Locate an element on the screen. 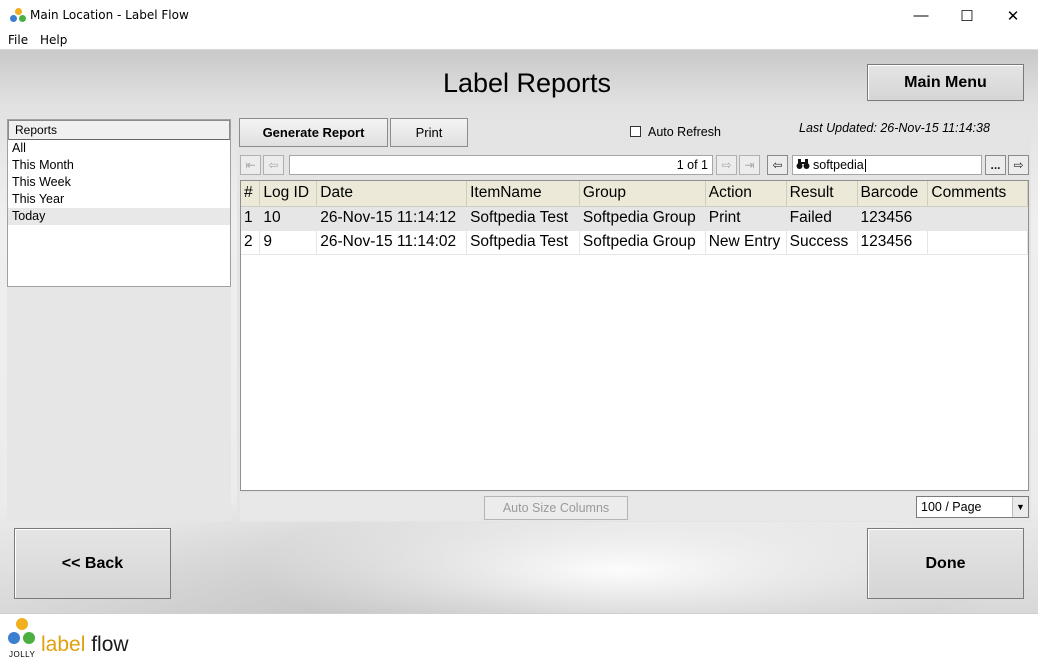  column-header: Comments is located at coordinates (977, 194).